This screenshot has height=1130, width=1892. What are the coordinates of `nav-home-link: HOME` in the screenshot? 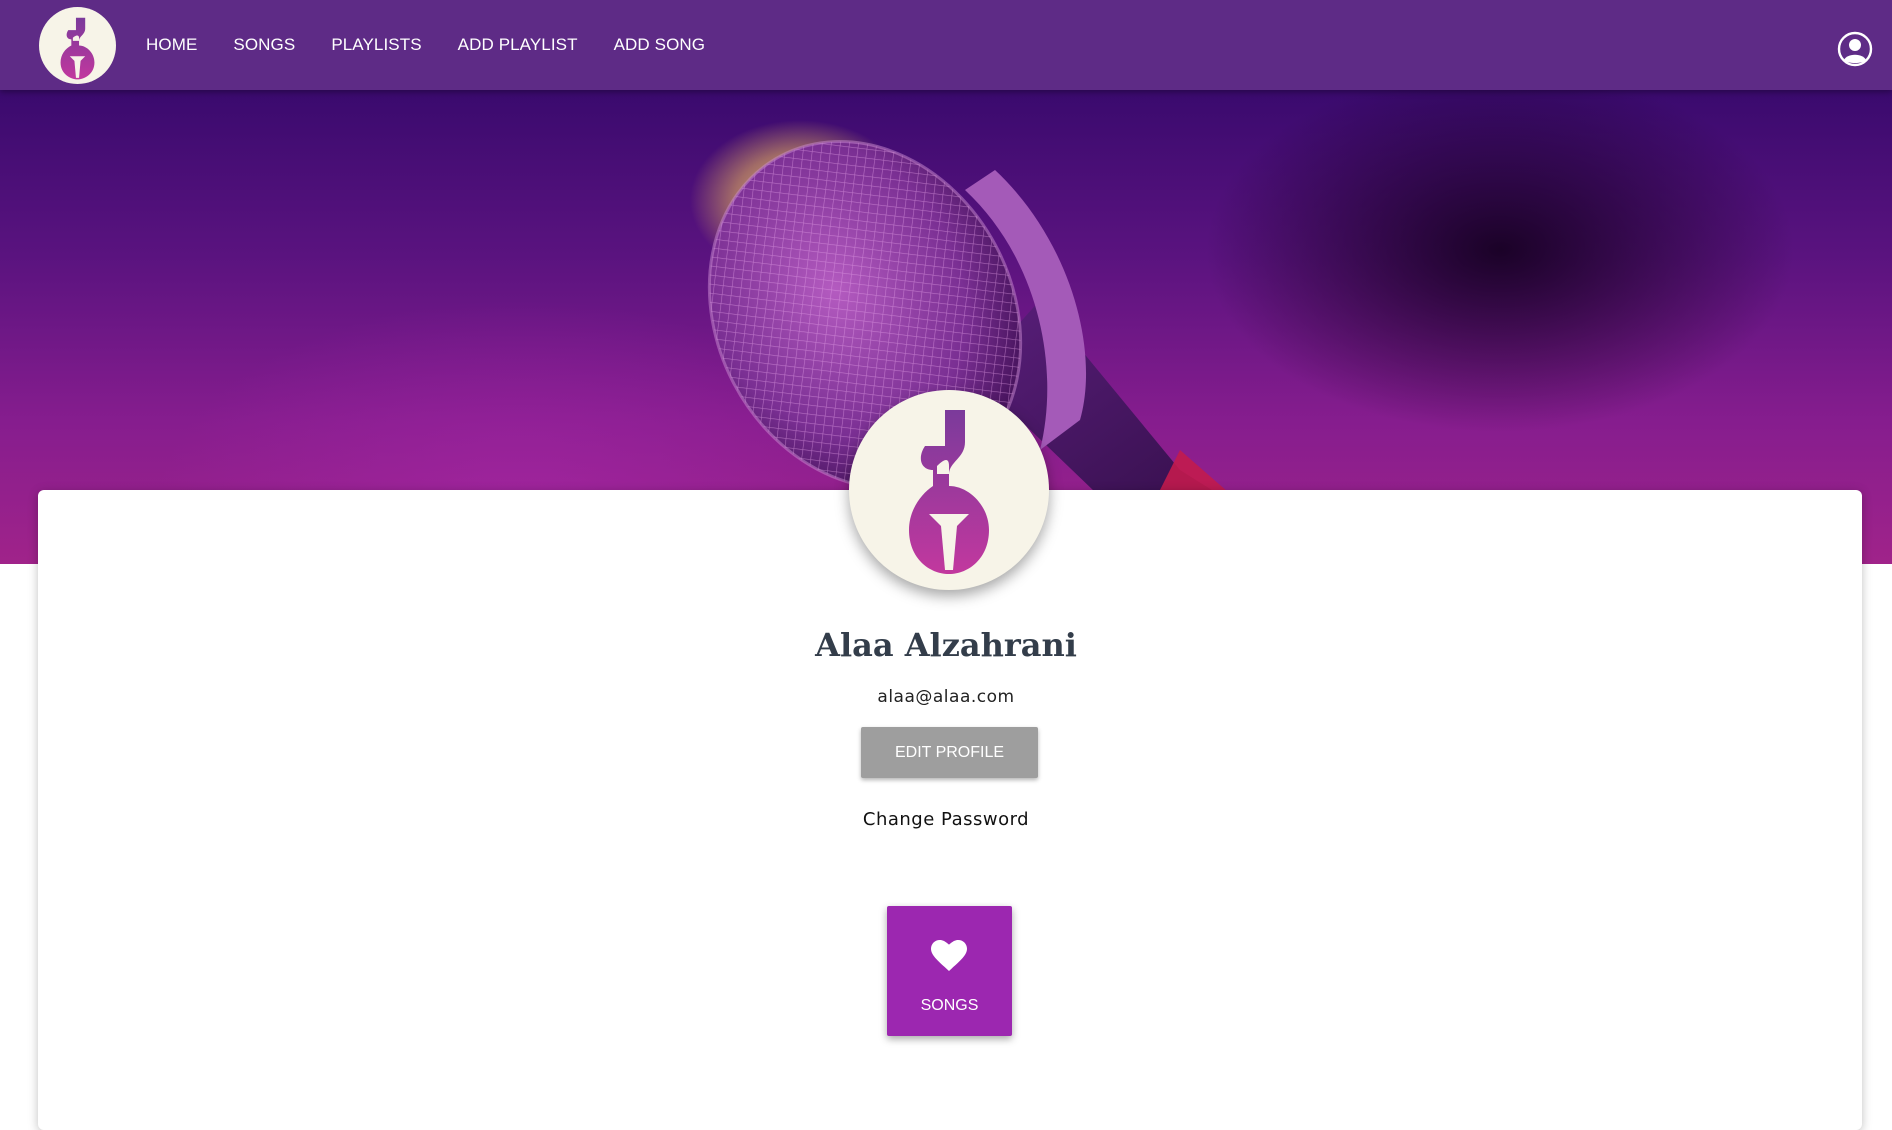 It's located at (171, 45).